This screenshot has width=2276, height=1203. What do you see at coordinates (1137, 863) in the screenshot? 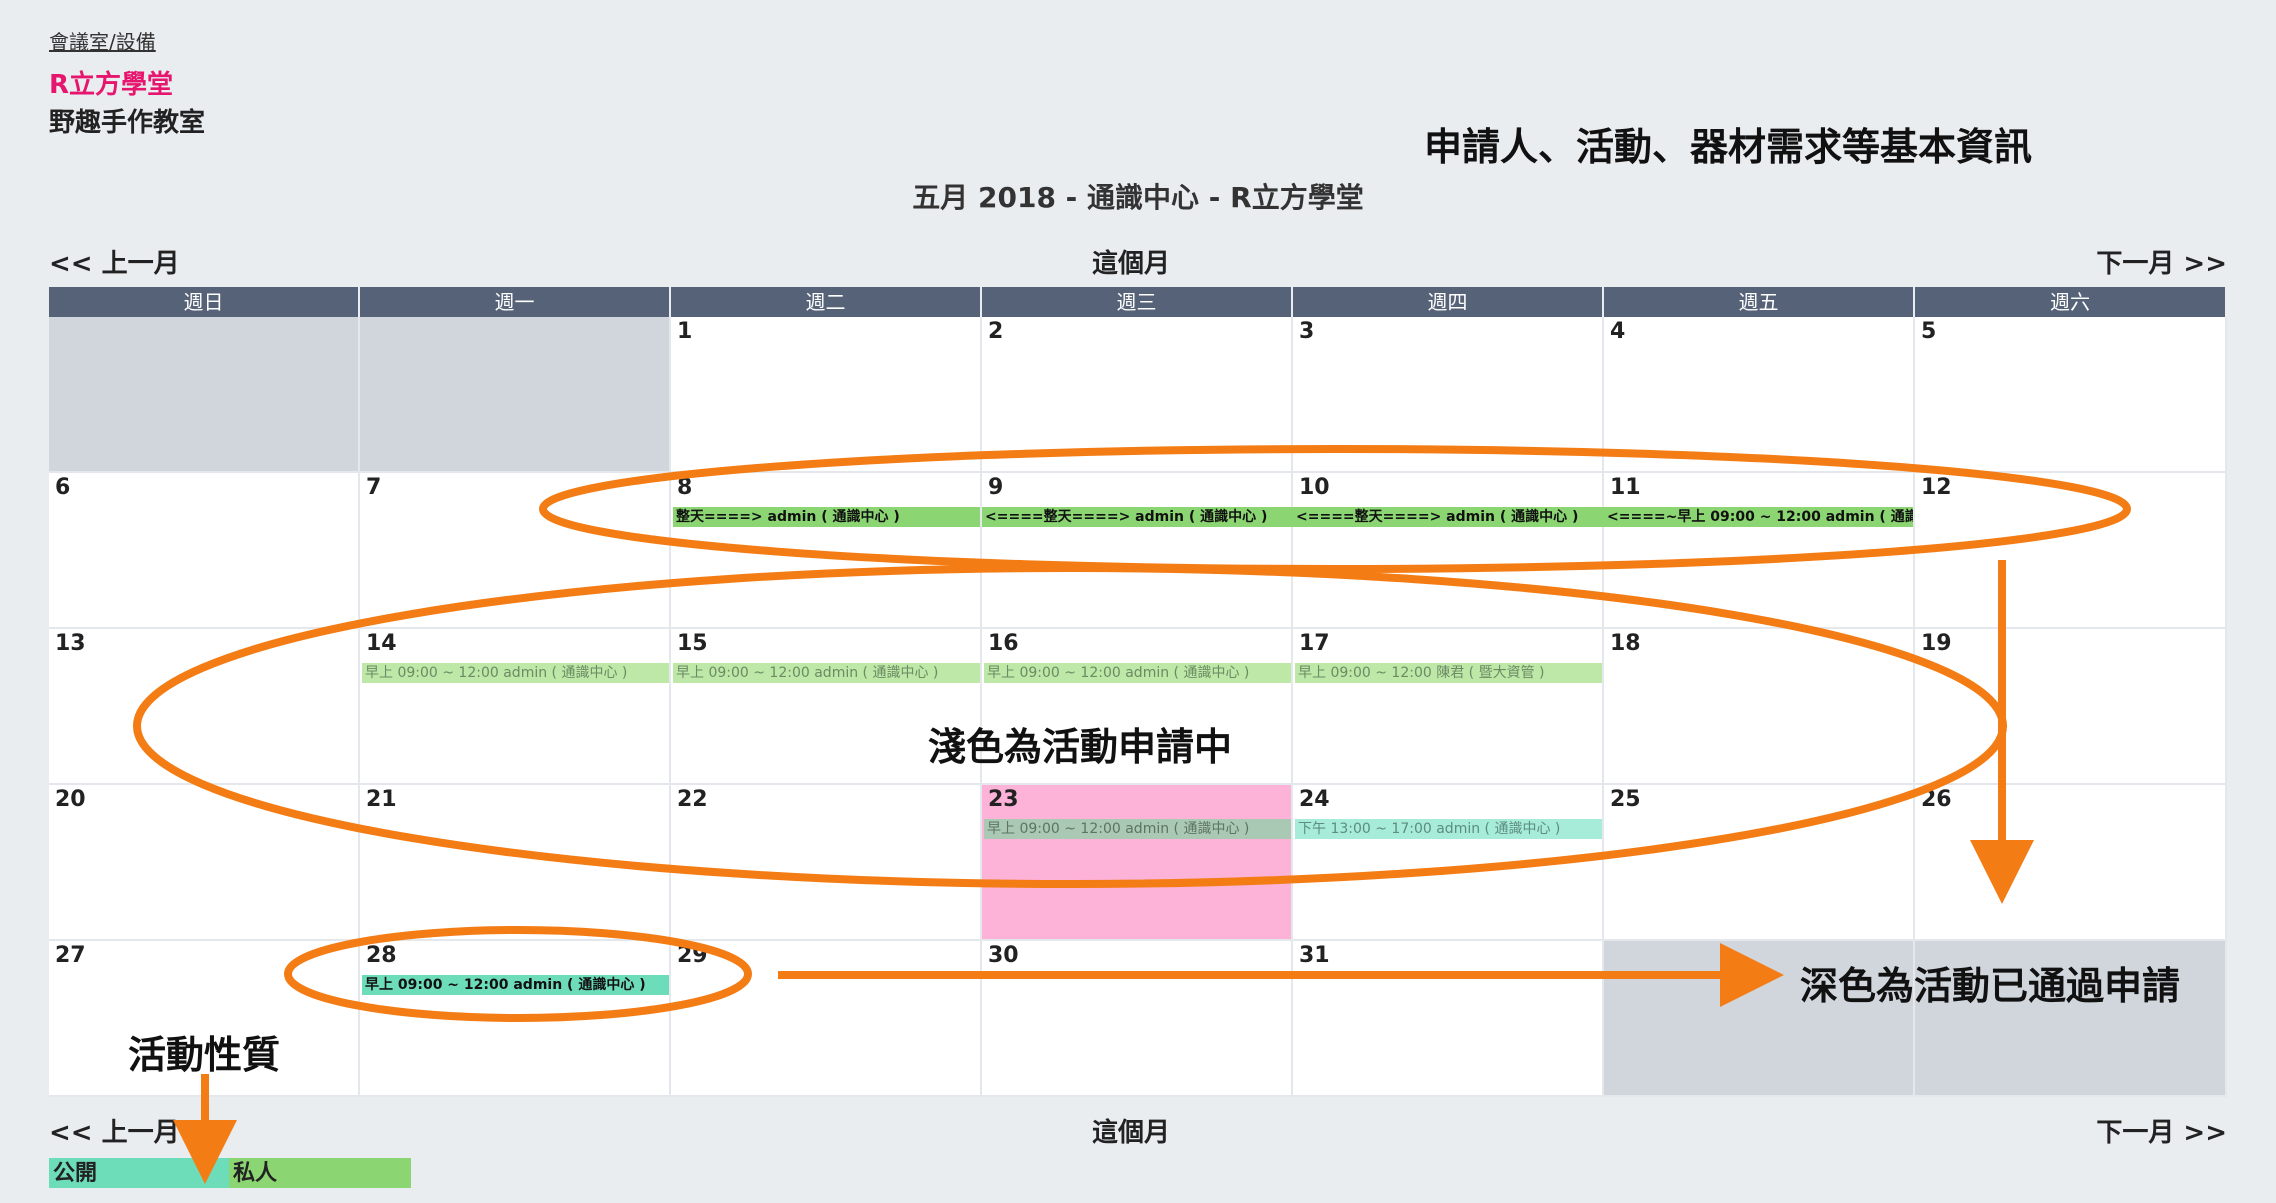
I see `day-cell-today: 23 早上 09:00 ~ 12:00 admin ( 通識中心 )` at bounding box center [1137, 863].